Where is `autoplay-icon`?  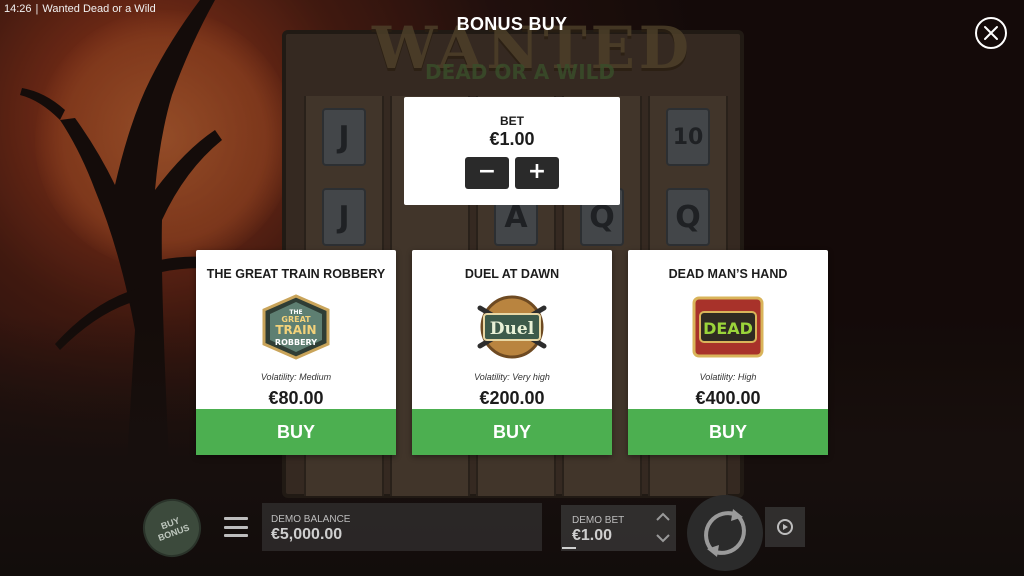 autoplay-icon is located at coordinates (785, 527).